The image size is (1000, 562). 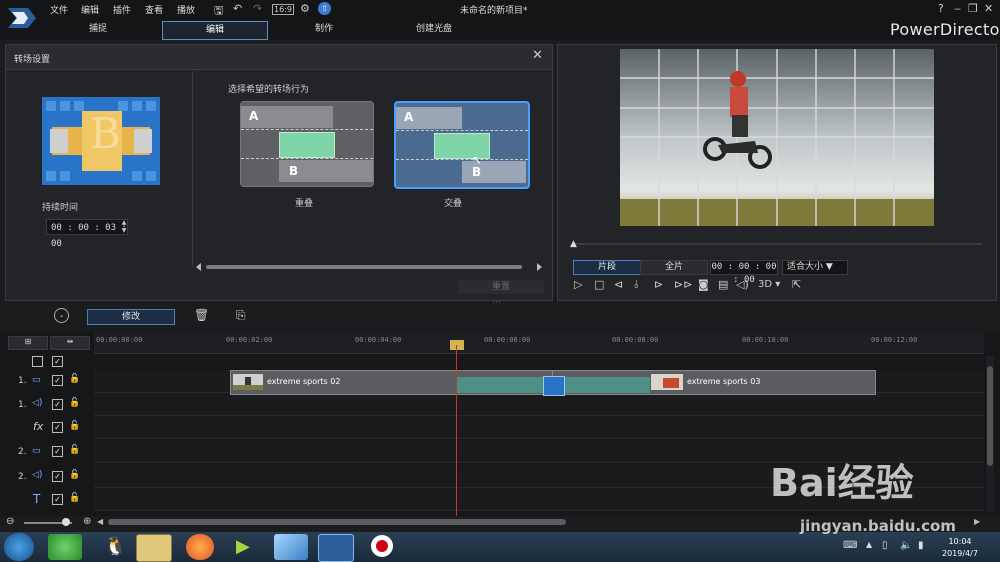 What do you see at coordinates (90, 9) in the screenshot?
I see `menu-edit: 编辑` at bounding box center [90, 9].